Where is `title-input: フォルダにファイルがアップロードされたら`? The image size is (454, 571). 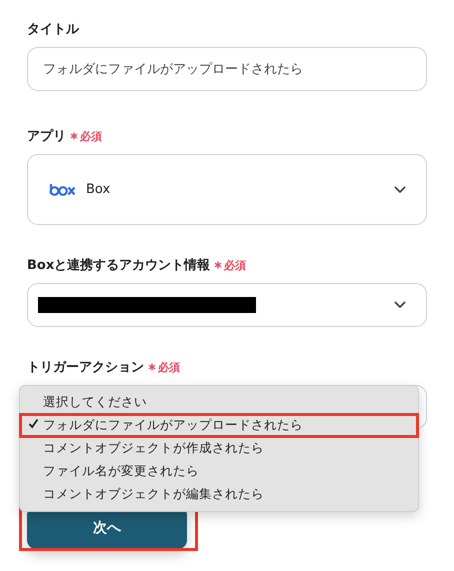
title-input: フォルダにファイルがアップロードされたら is located at coordinates (227, 69).